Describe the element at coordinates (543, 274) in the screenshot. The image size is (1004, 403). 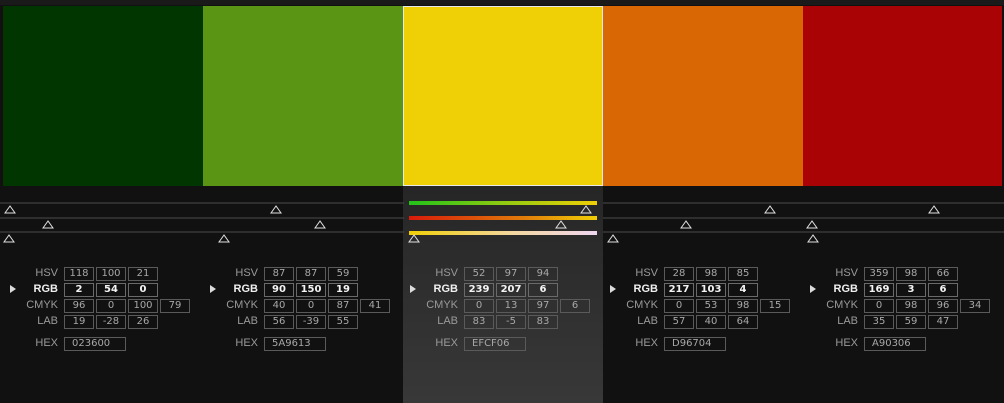
I see `hsv-value-field: 94` at that location.